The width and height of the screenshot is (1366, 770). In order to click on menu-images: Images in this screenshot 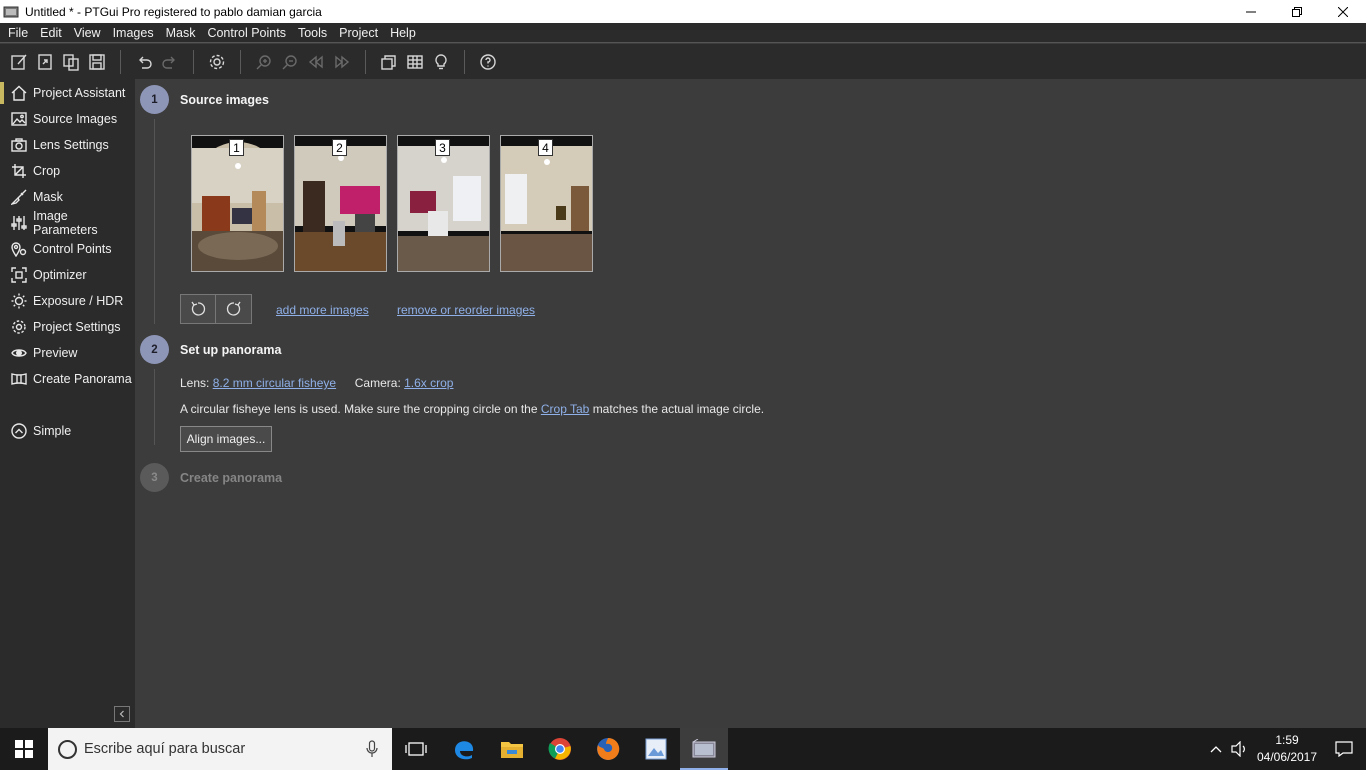, I will do `click(133, 33)`.